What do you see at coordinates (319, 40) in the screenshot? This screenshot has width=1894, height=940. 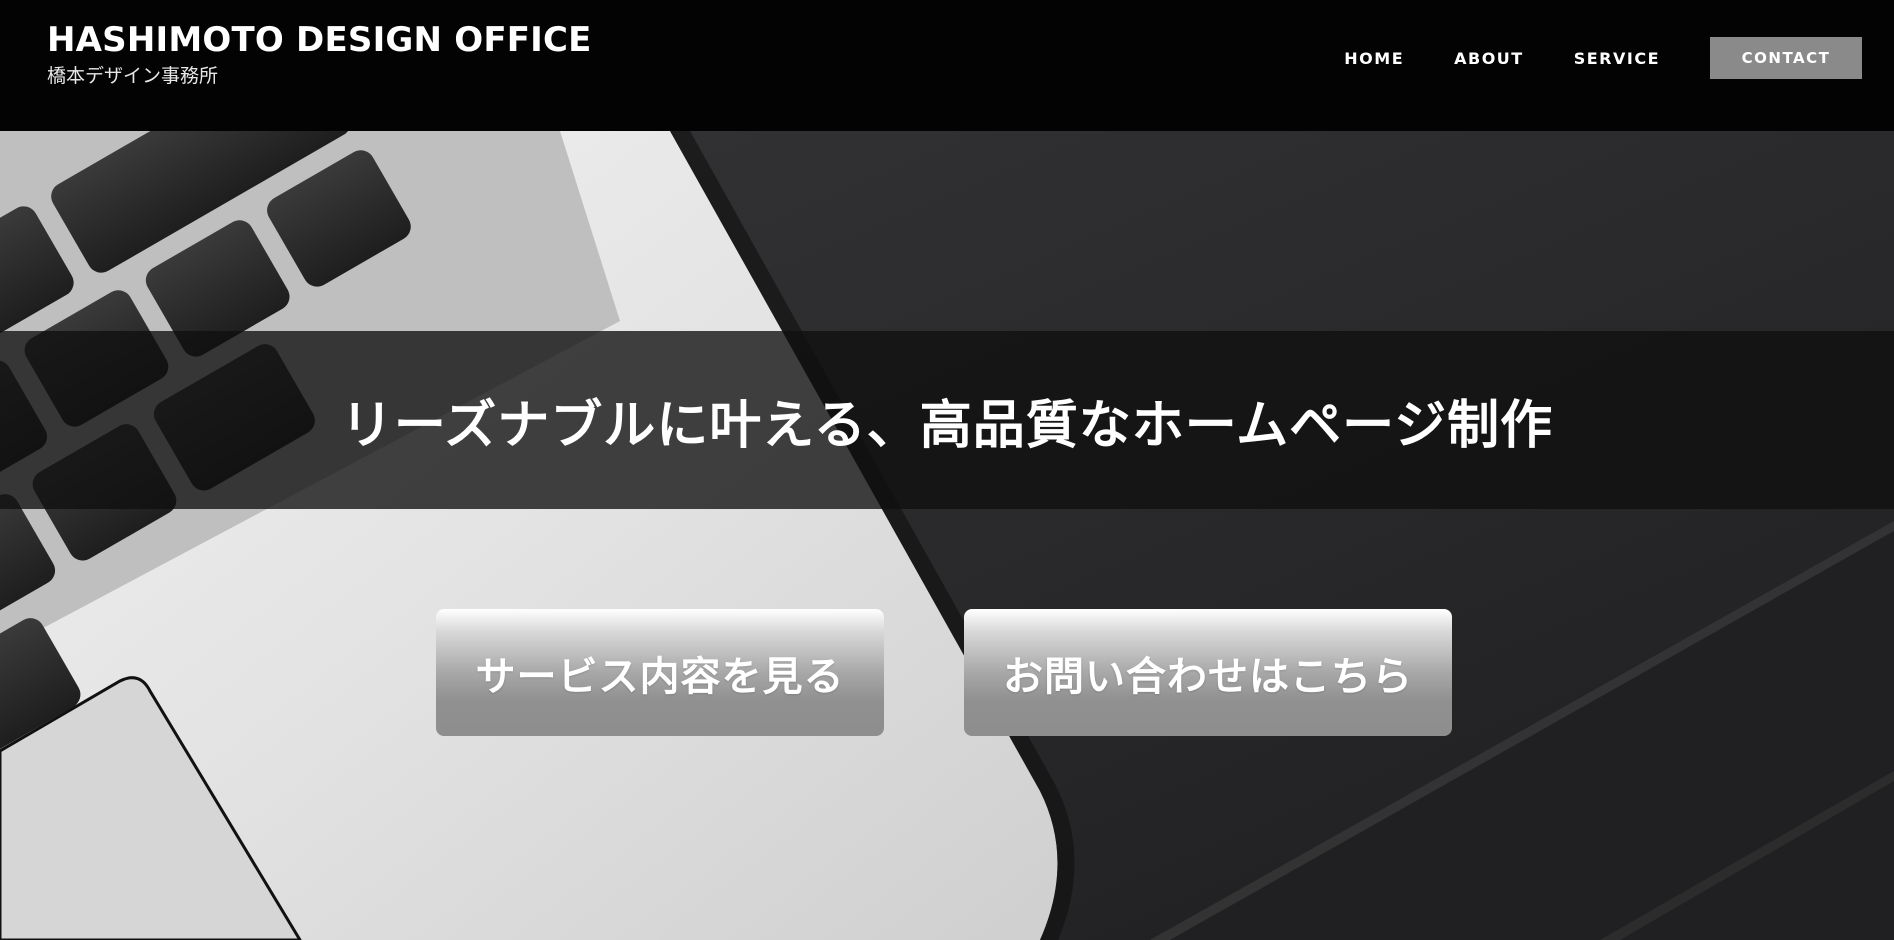 I see `brand-title: HASHIMOTO DESIGN OFFICE` at bounding box center [319, 40].